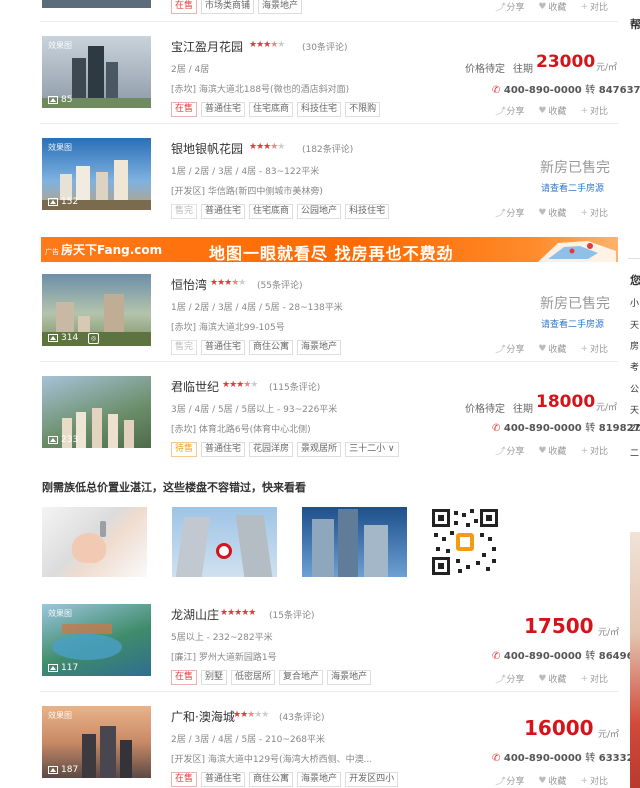  Describe the element at coordinates (228, 326) in the screenshot. I see `address: [赤坎] 海滨大道北99-105号` at that location.